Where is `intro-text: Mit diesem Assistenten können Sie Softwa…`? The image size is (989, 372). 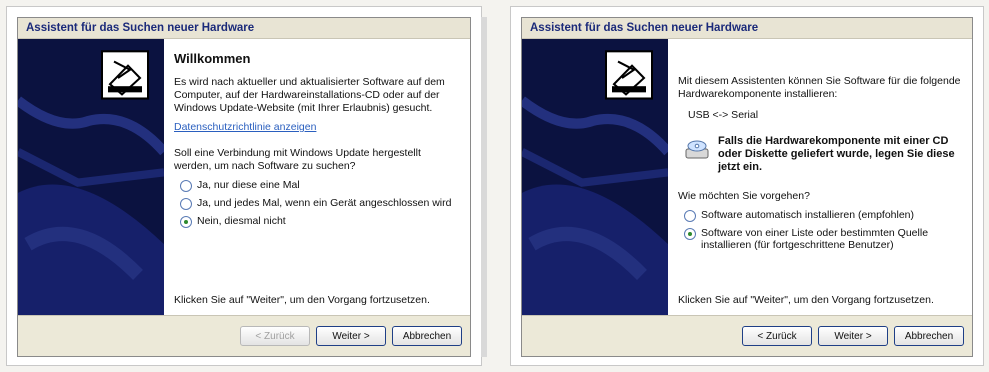 intro-text: Mit diesem Assistenten können Sie Softwa… is located at coordinates (819, 87).